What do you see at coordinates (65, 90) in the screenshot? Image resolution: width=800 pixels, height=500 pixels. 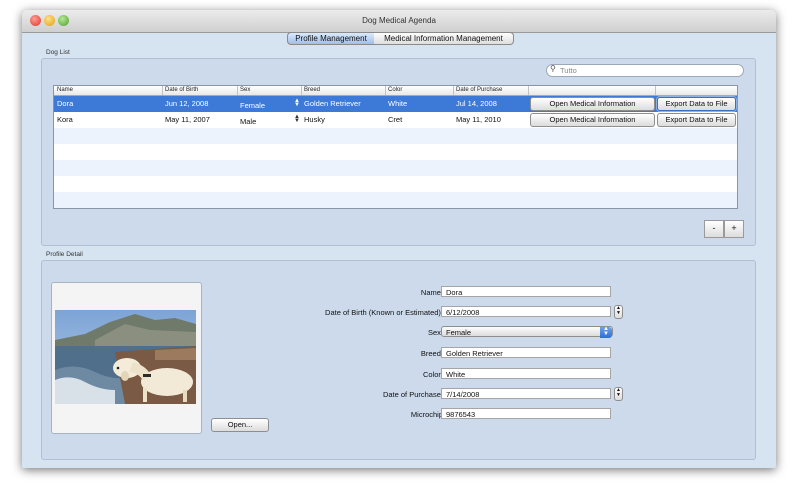 I see `column-header-name: Name` at bounding box center [65, 90].